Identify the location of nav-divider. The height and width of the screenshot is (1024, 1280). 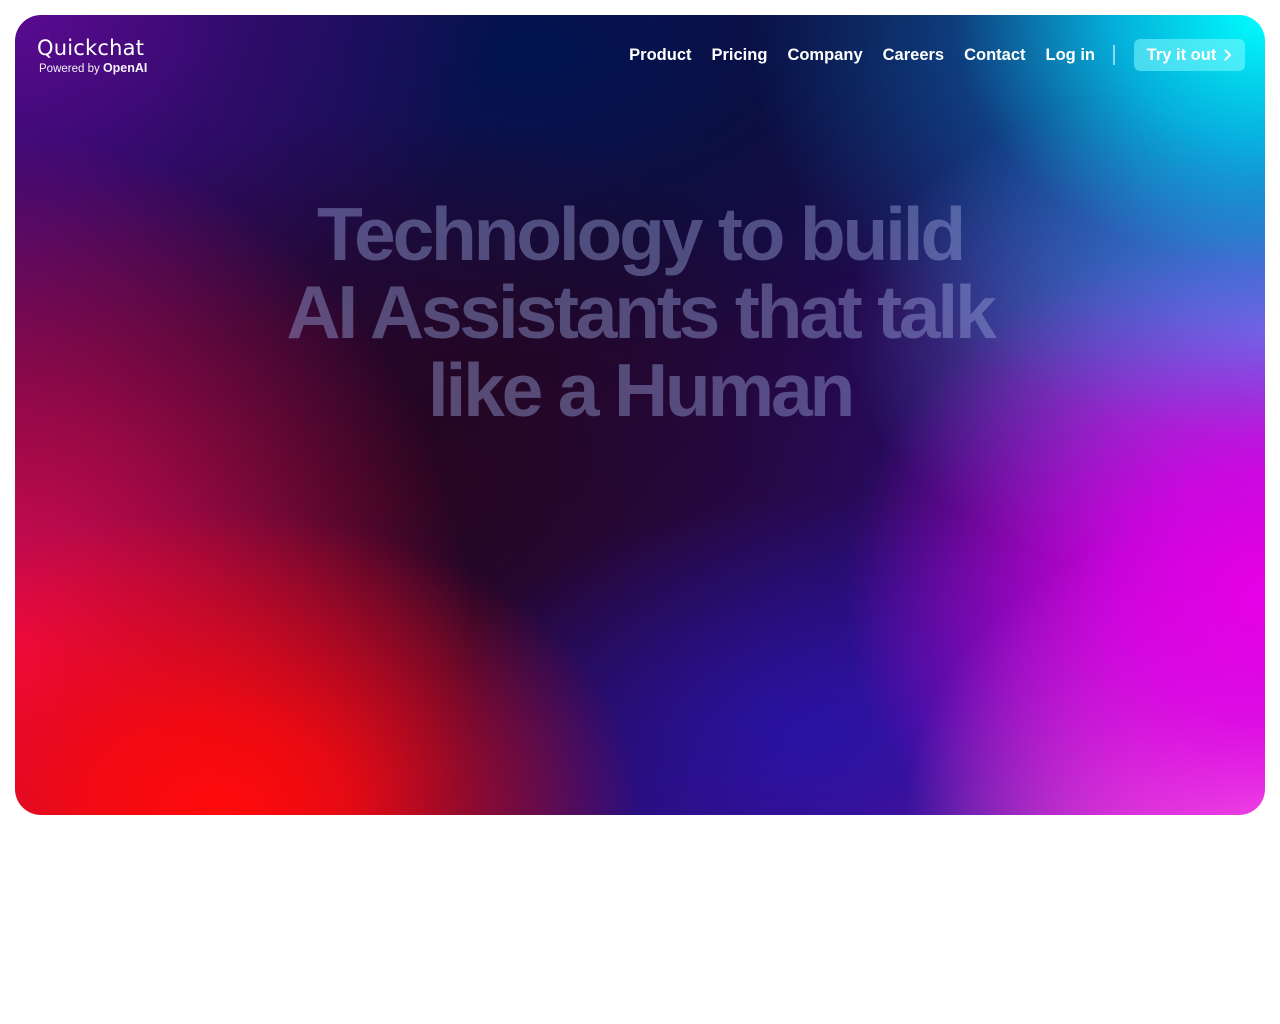
(1114, 55).